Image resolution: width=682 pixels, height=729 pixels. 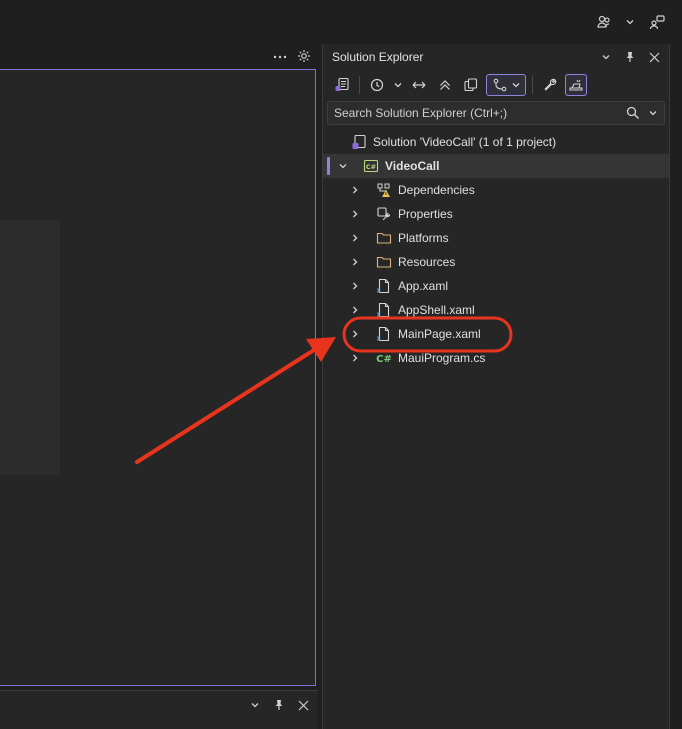 What do you see at coordinates (439, 334) in the screenshot?
I see `tree-item-label: MainPage.xaml` at bounding box center [439, 334].